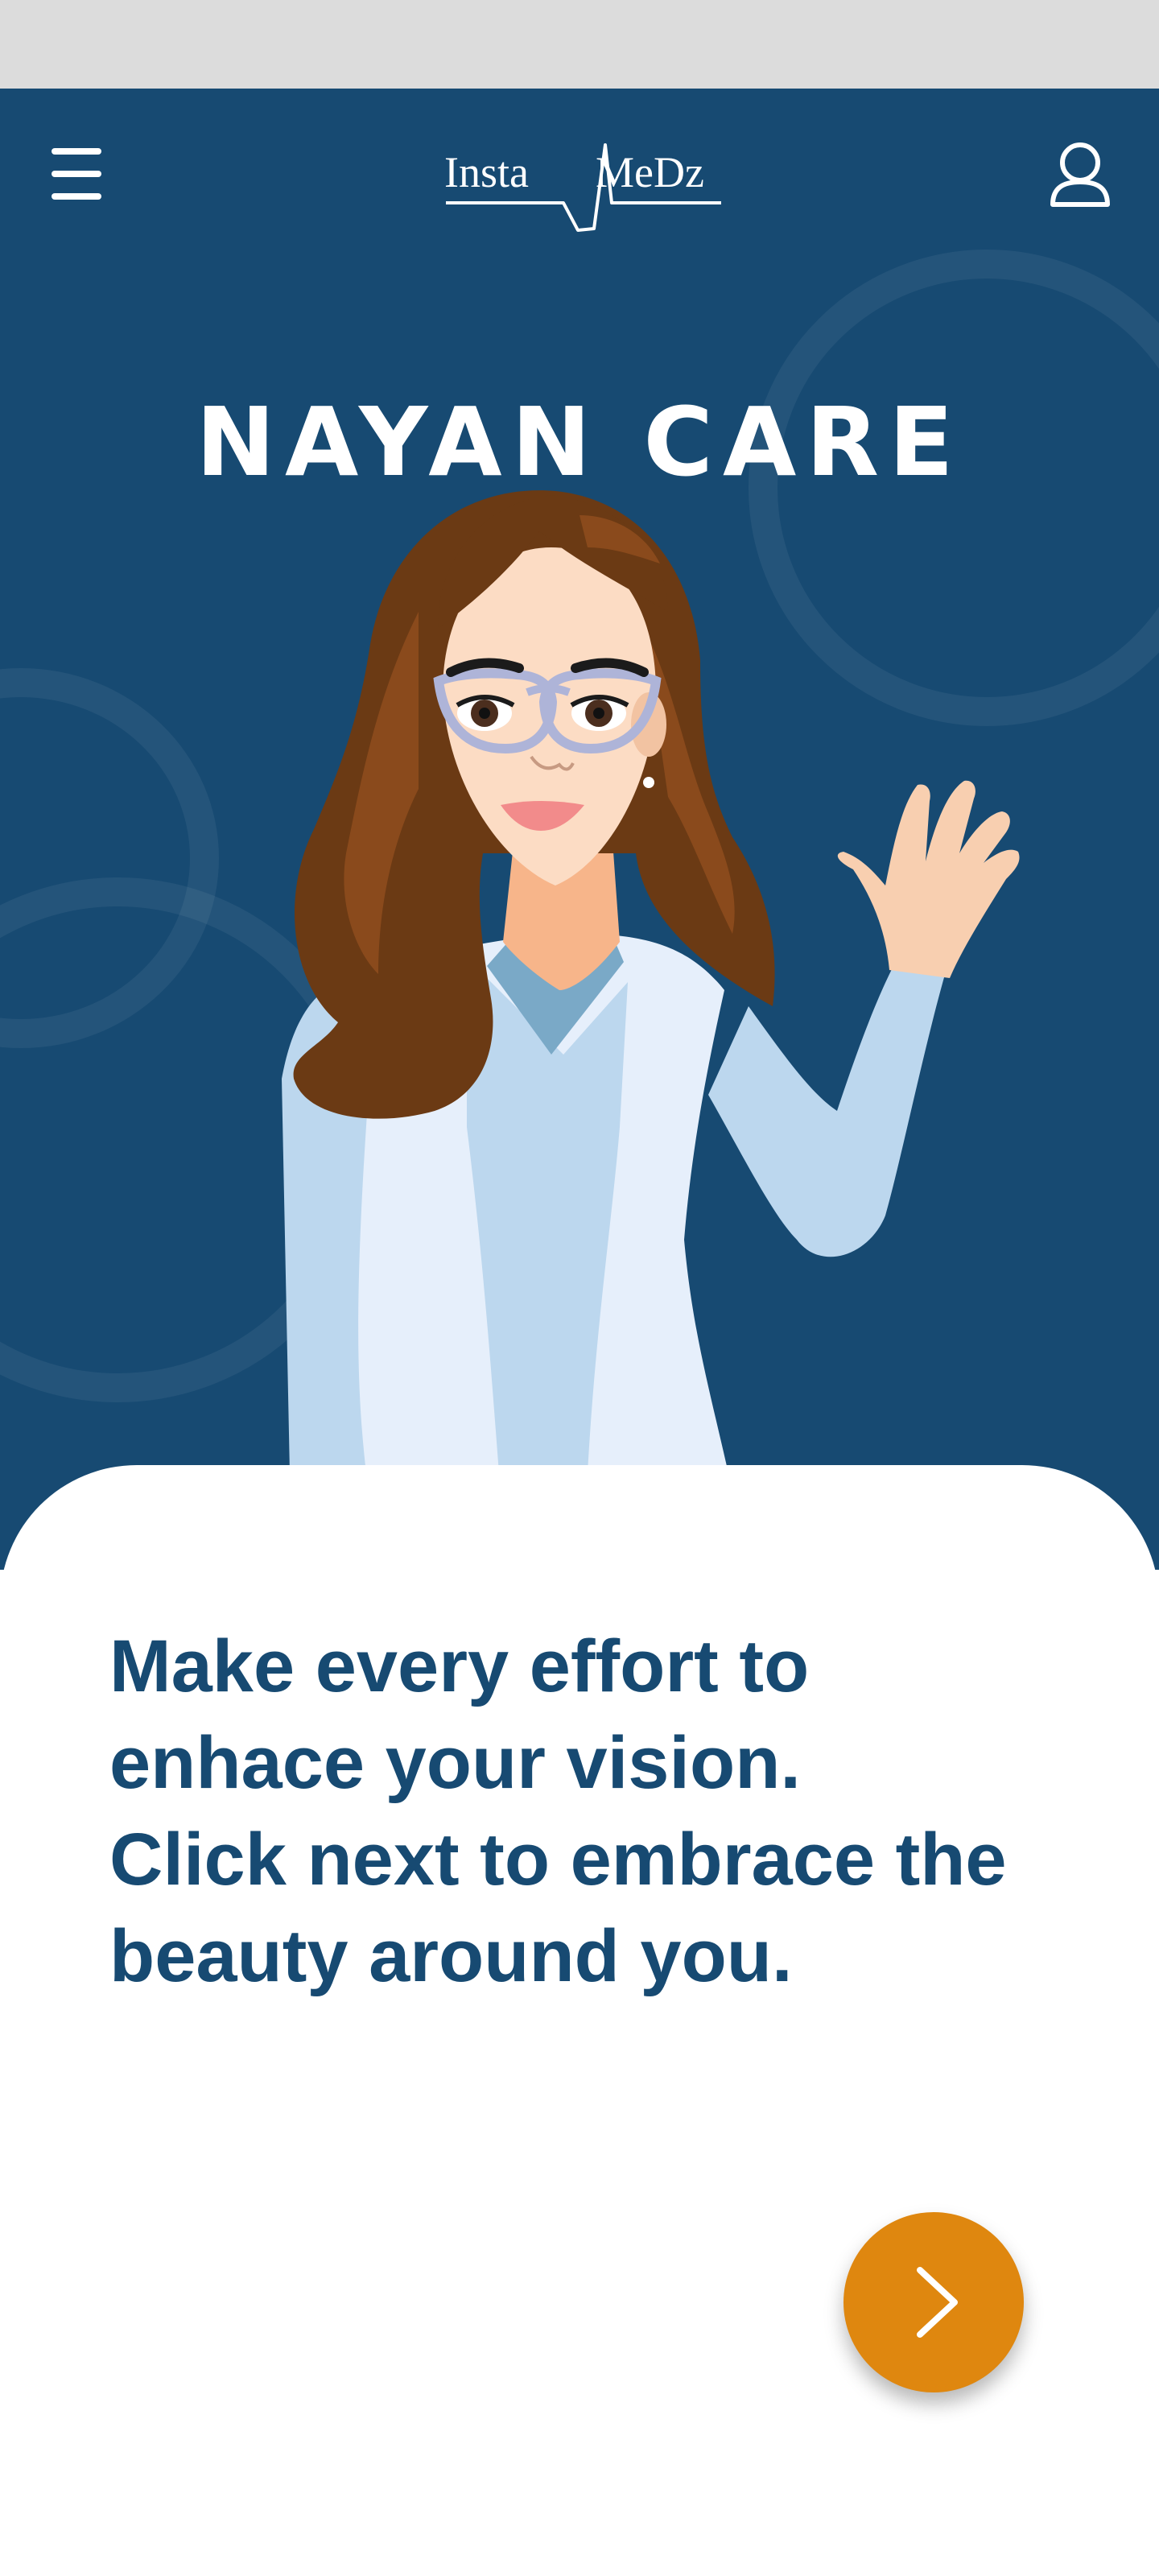 This screenshot has height=2576, width=1159. I want to click on user-profile-icon, so click(1080, 174).